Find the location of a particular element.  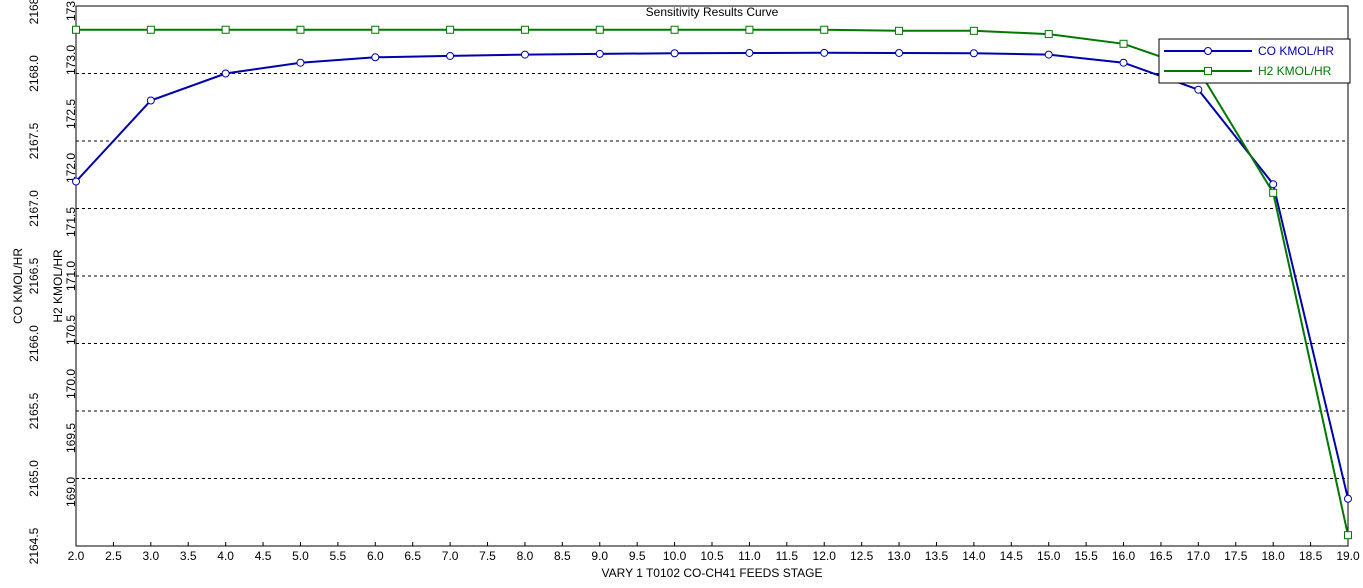

x-tick-label: 18.5 is located at coordinates (1311, 556).